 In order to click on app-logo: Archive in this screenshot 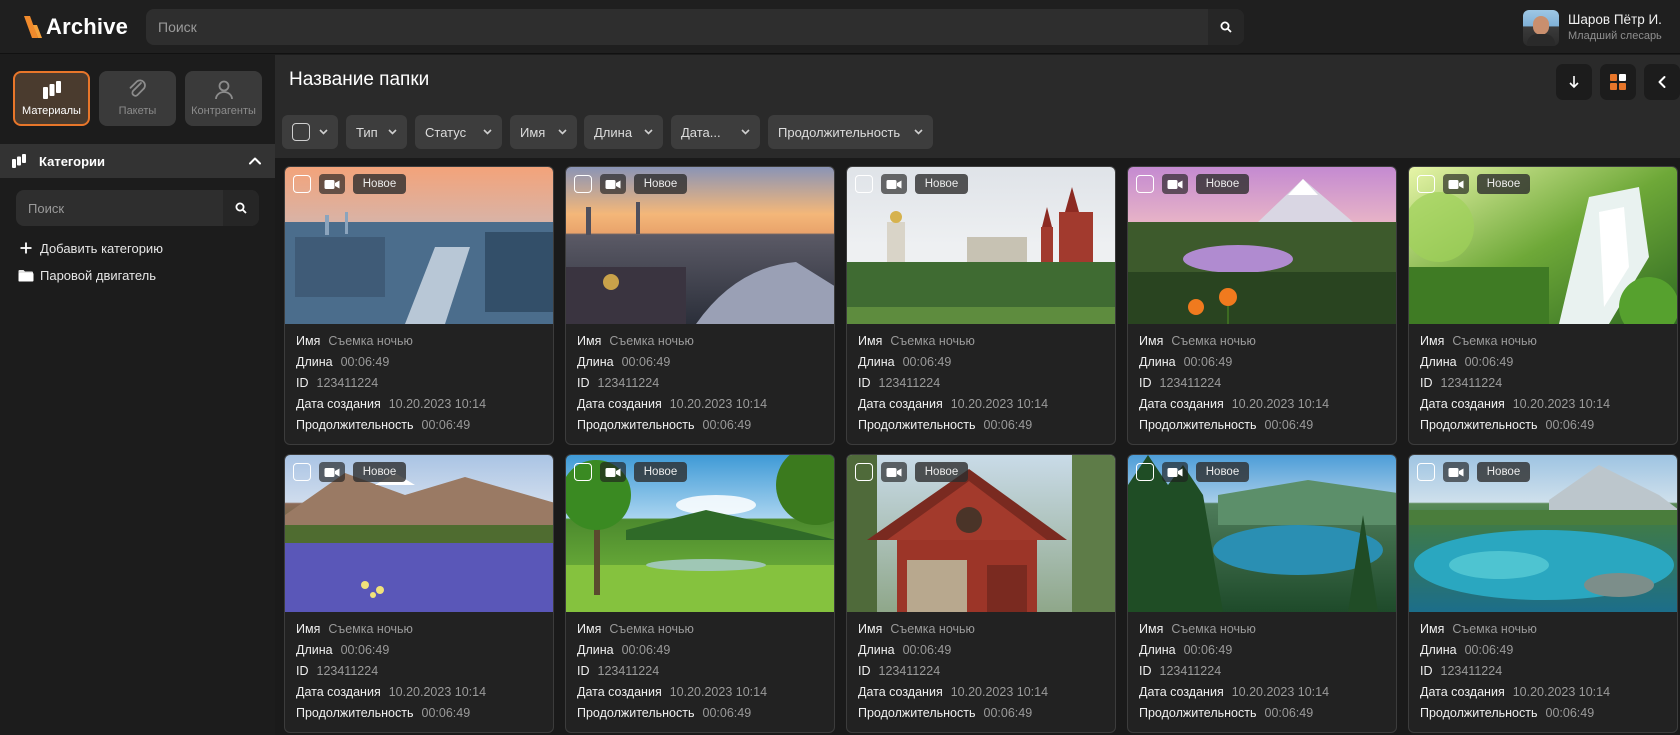, I will do `click(76, 27)`.